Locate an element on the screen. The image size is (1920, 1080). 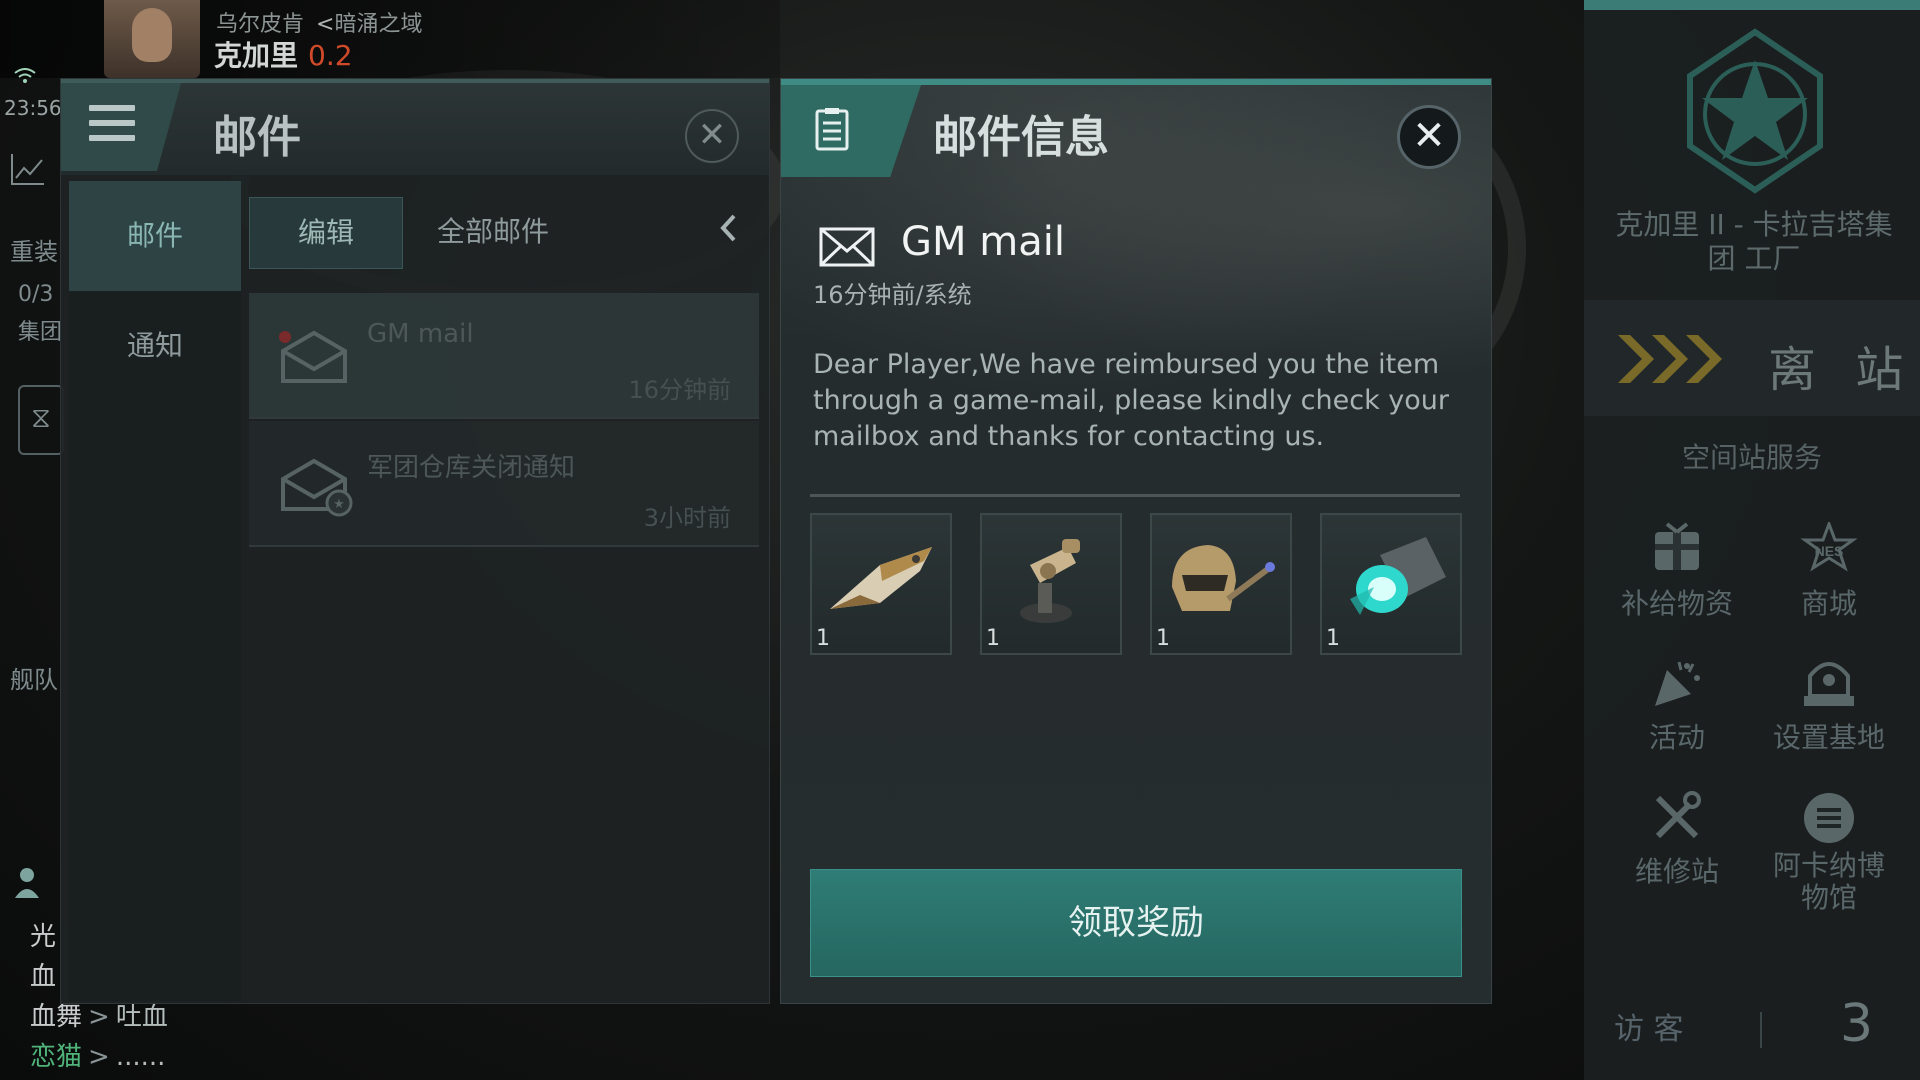
supply-box-icon is located at coordinates (1677, 552).